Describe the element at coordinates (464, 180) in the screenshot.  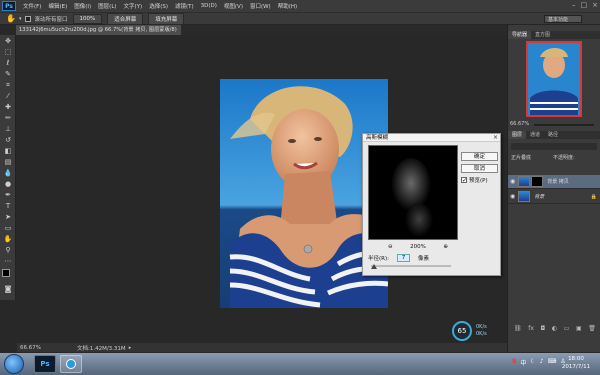
I see `preview-checkbox: ✓` at that location.